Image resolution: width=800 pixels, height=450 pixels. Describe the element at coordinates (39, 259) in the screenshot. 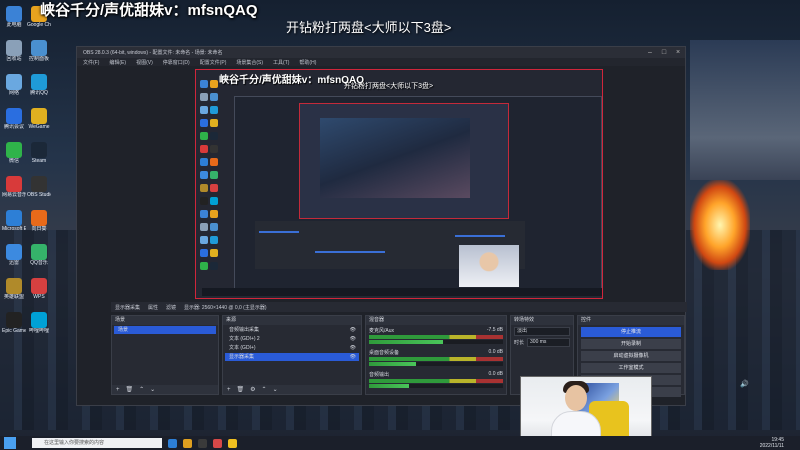

I see `desktop-shortcut: QQ音乐` at that location.